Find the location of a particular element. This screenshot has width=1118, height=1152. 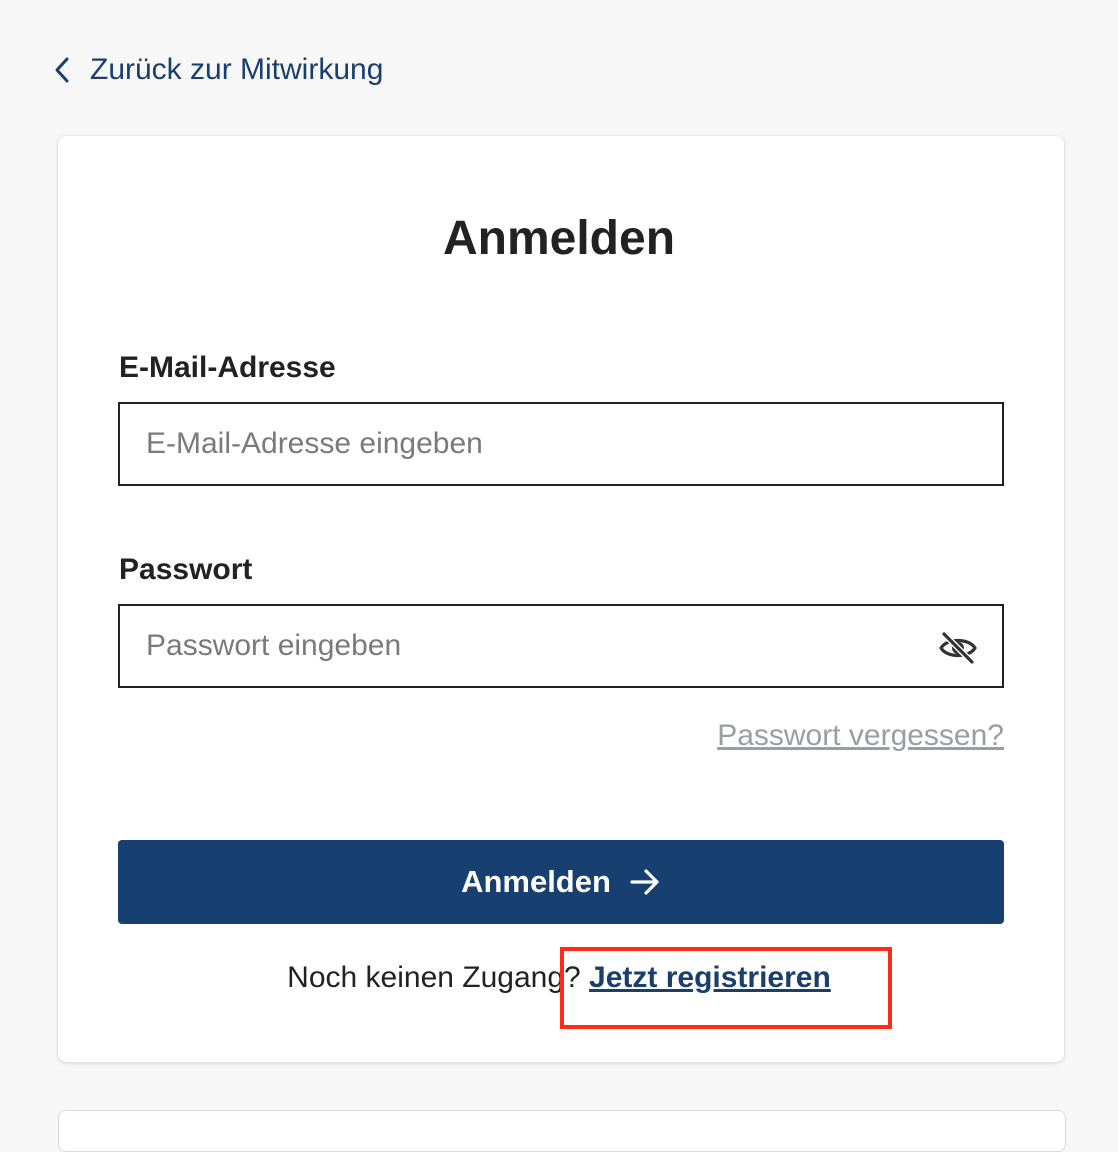

arrow-right-icon is located at coordinates (645, 882).